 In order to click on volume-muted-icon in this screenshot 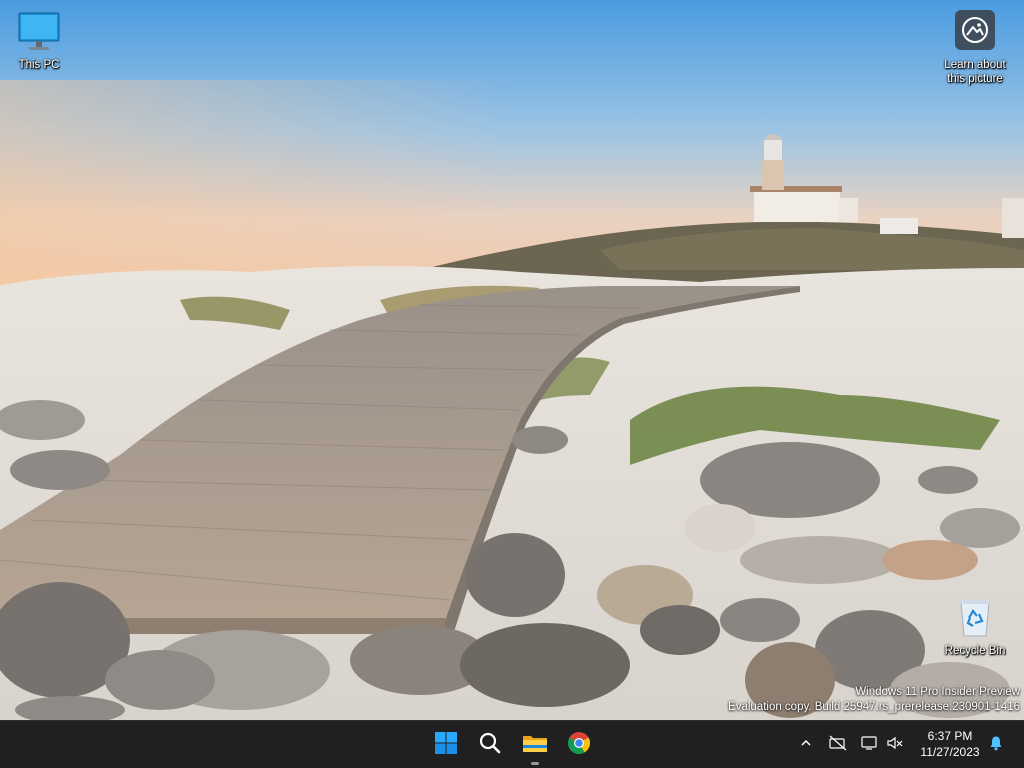, I will do `click(895, 745)`.